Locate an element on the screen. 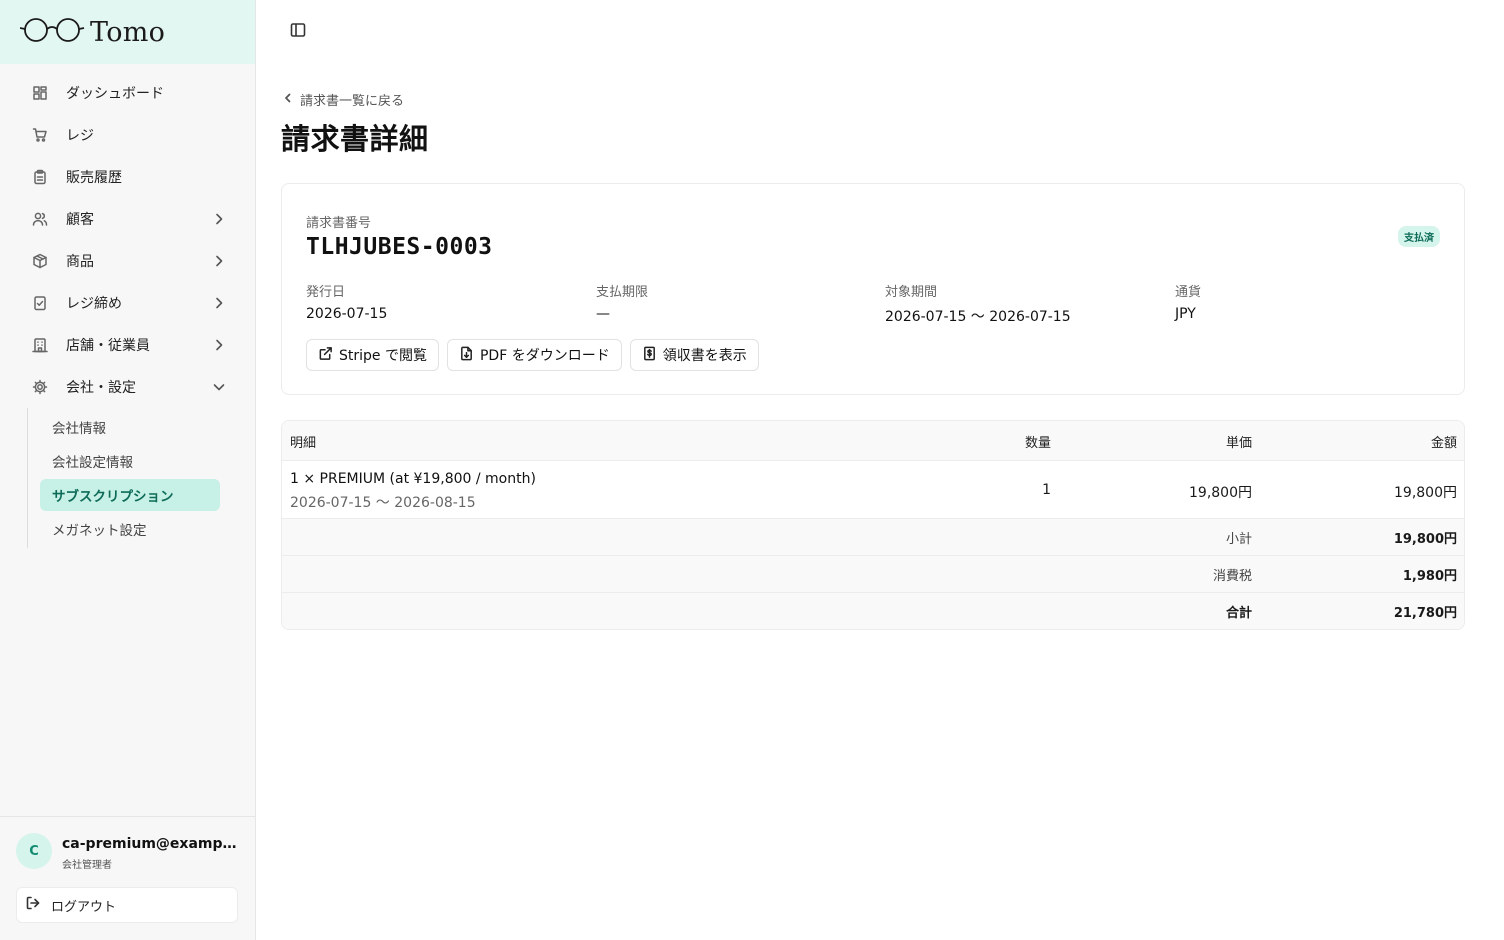  sidebar-item-customers: 顧客 is located at coordinates (127, 219).